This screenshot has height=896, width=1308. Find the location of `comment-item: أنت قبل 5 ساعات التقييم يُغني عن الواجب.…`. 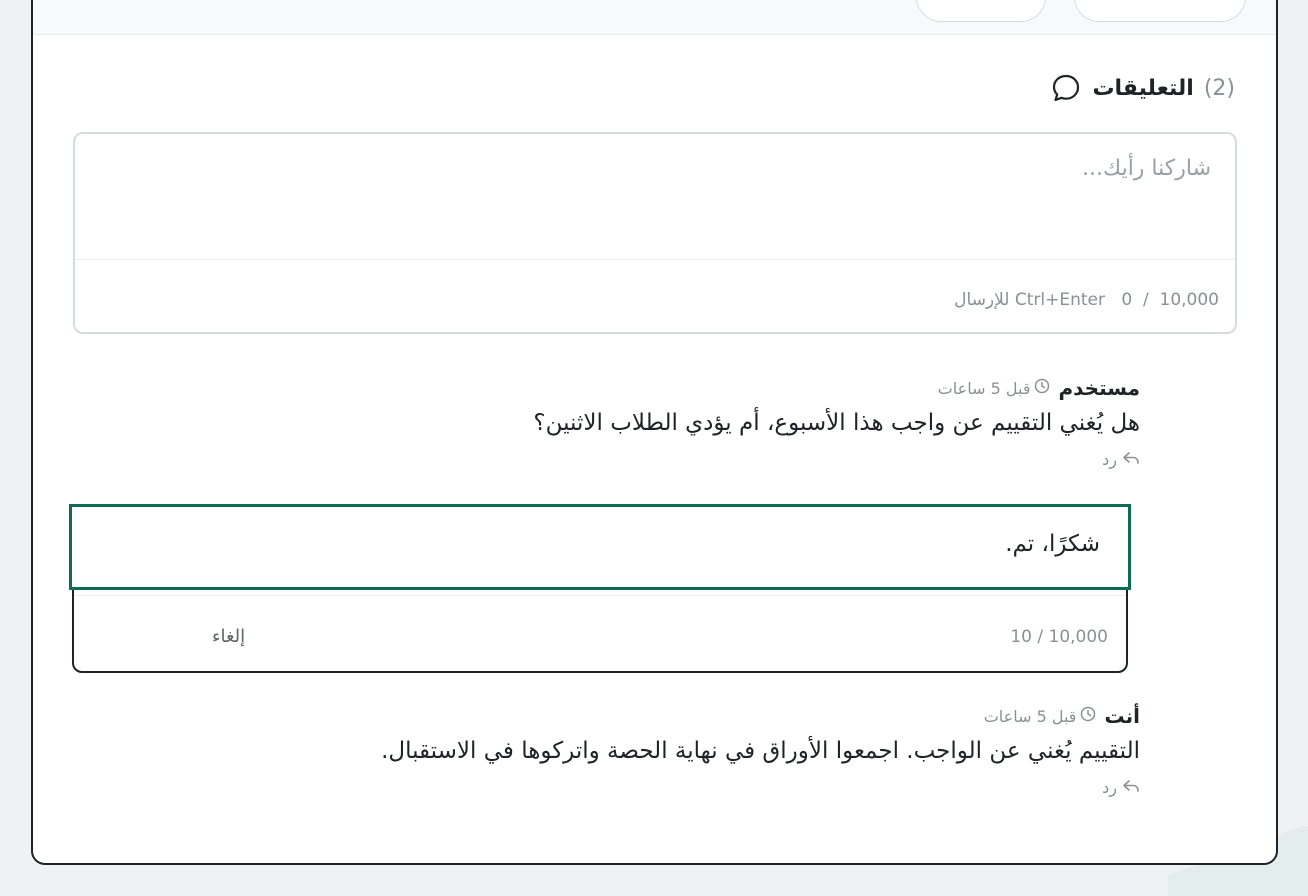

comment-item: أنت قبل 5 ساعات التقييم يُغني عن الواجب.… is located at coordinates (760, 750).